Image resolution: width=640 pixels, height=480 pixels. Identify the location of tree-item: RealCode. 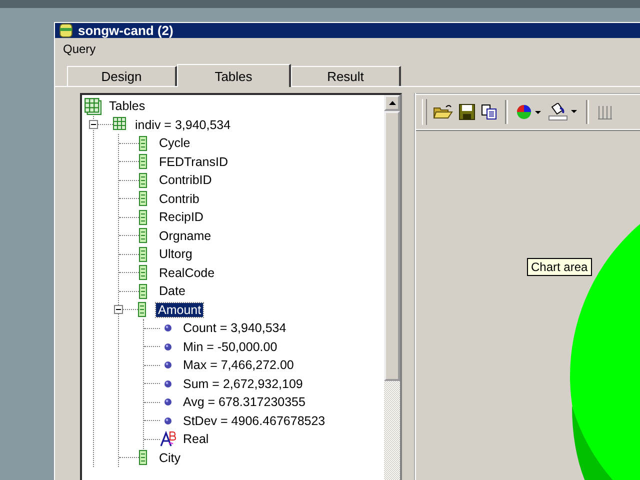
(187, 273).